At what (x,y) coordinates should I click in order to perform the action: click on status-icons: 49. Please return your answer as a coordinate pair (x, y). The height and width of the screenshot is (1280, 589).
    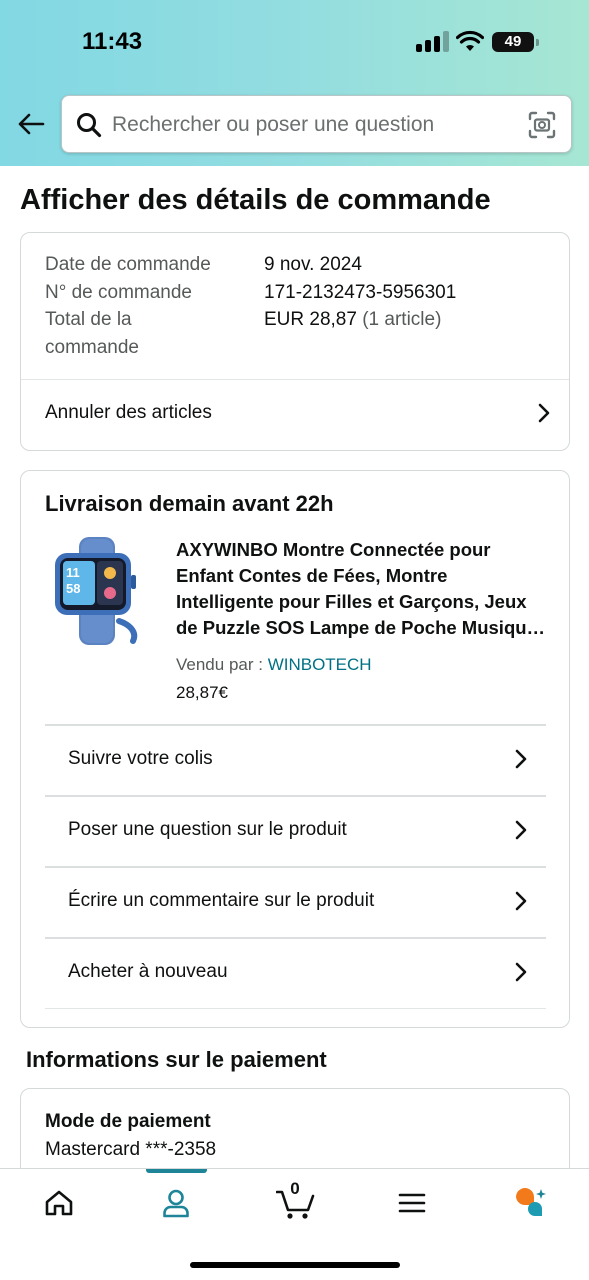
    Looking at the image, I should click on (477, 43).